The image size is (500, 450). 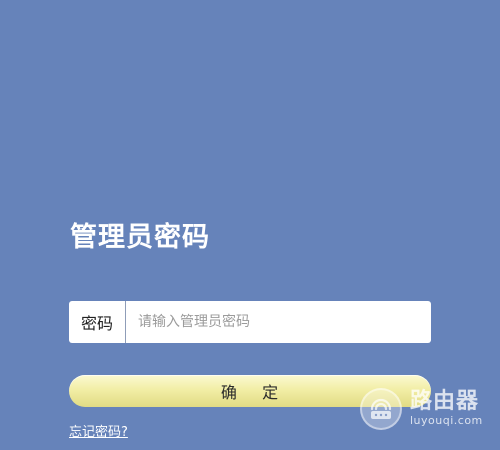 I want to click on watermark: 路由器 luyouqi.com, so click(x=428, y=409).